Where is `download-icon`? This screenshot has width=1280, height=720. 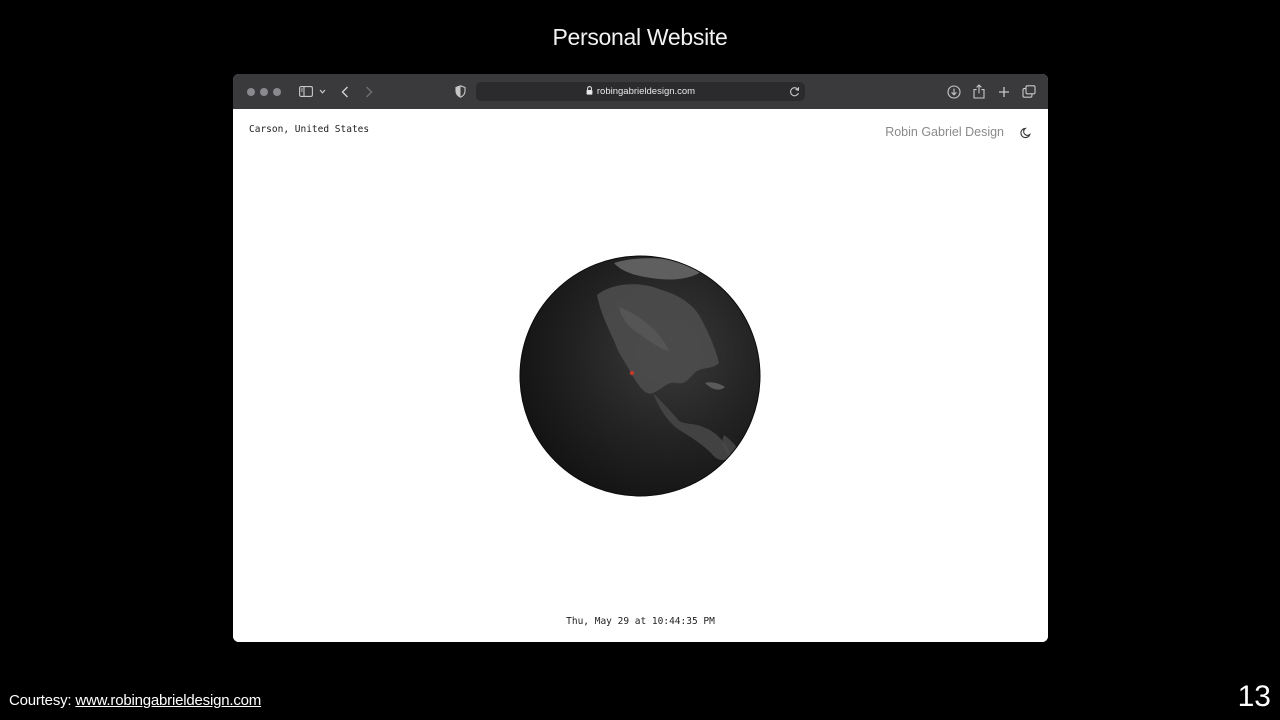 download-icon is located at coordinates (954, 91).